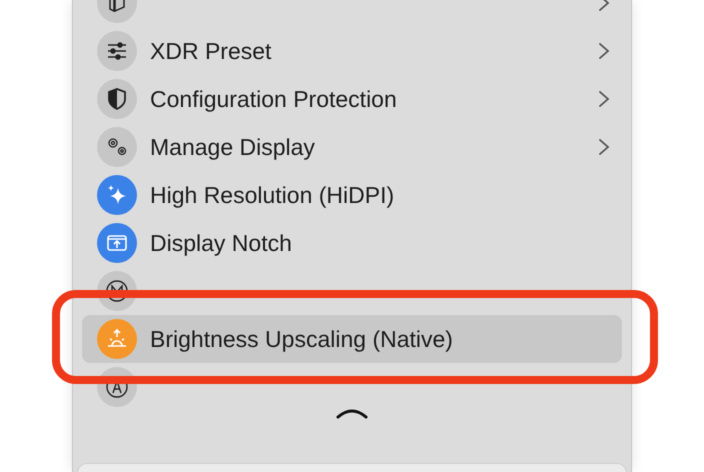  I want to click on menu-item-label: High Resolution (HiDPI), so click(273, 195).